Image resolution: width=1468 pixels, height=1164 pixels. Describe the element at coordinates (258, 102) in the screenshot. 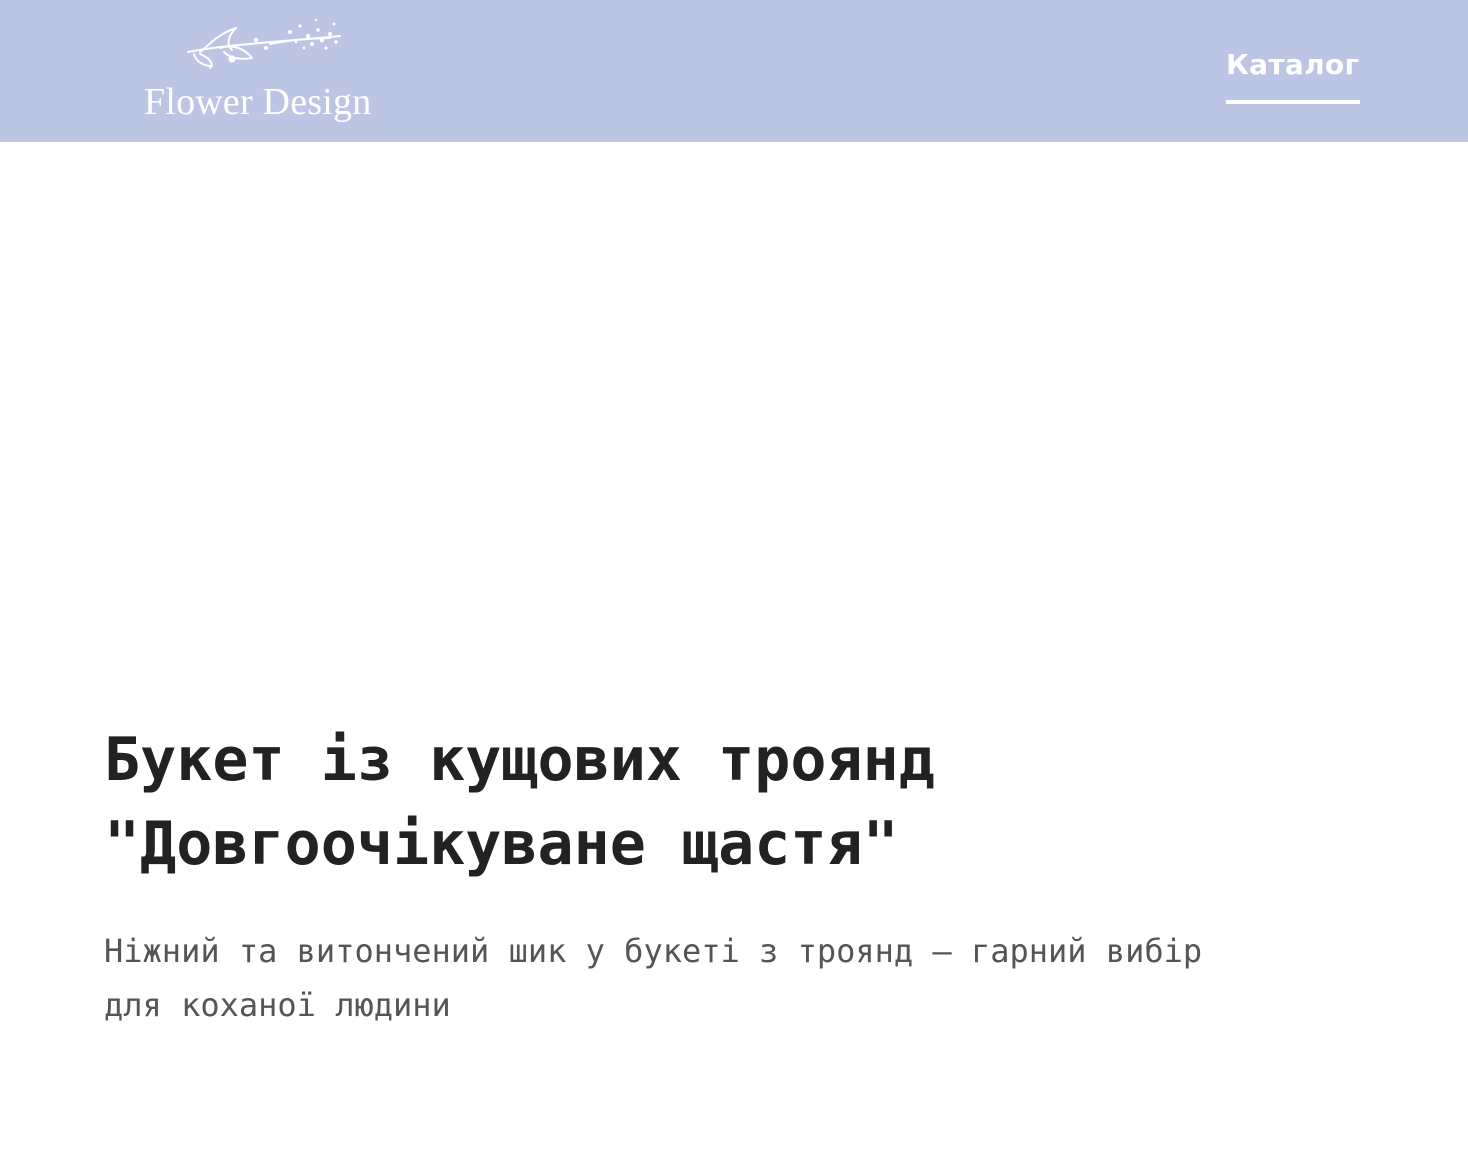

I see `logo-text: Flower Design` at that location.